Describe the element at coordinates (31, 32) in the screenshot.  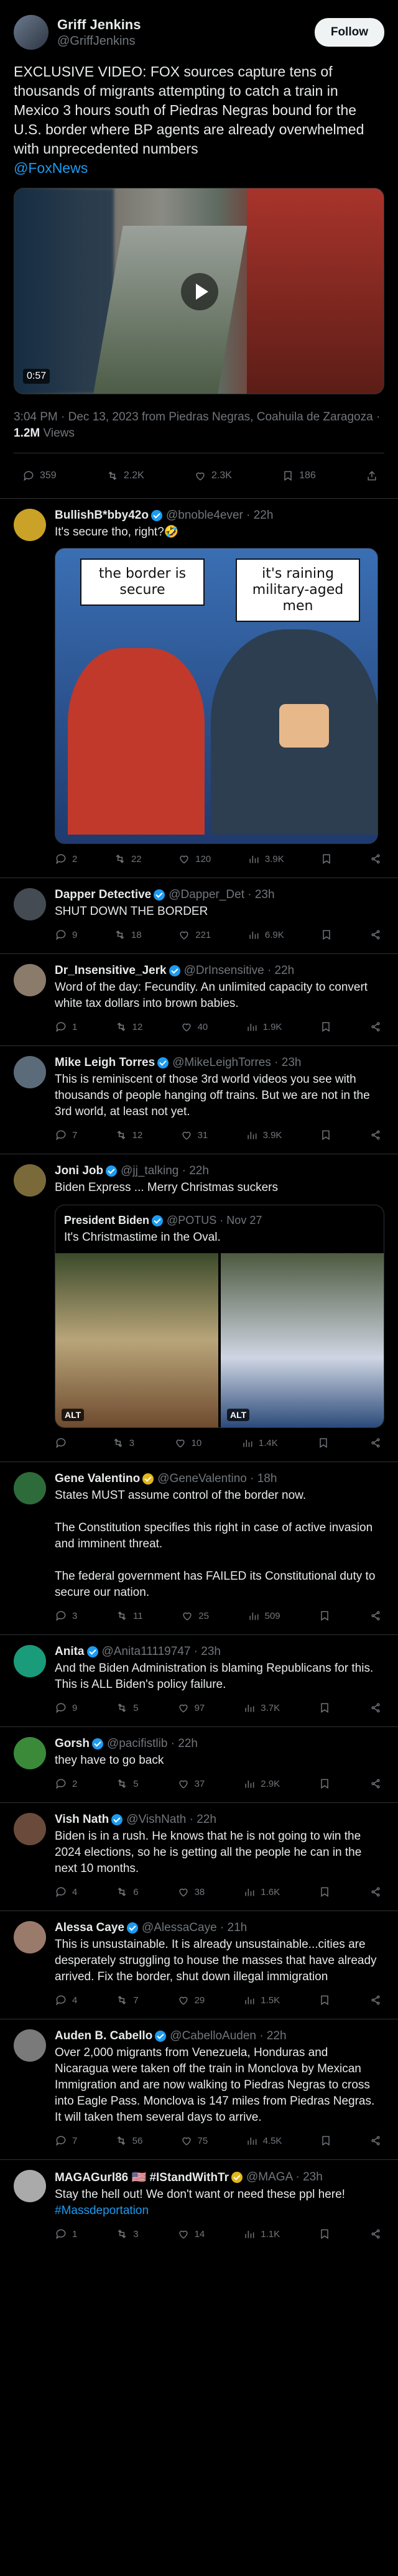
I see `author-avatar` at that location.